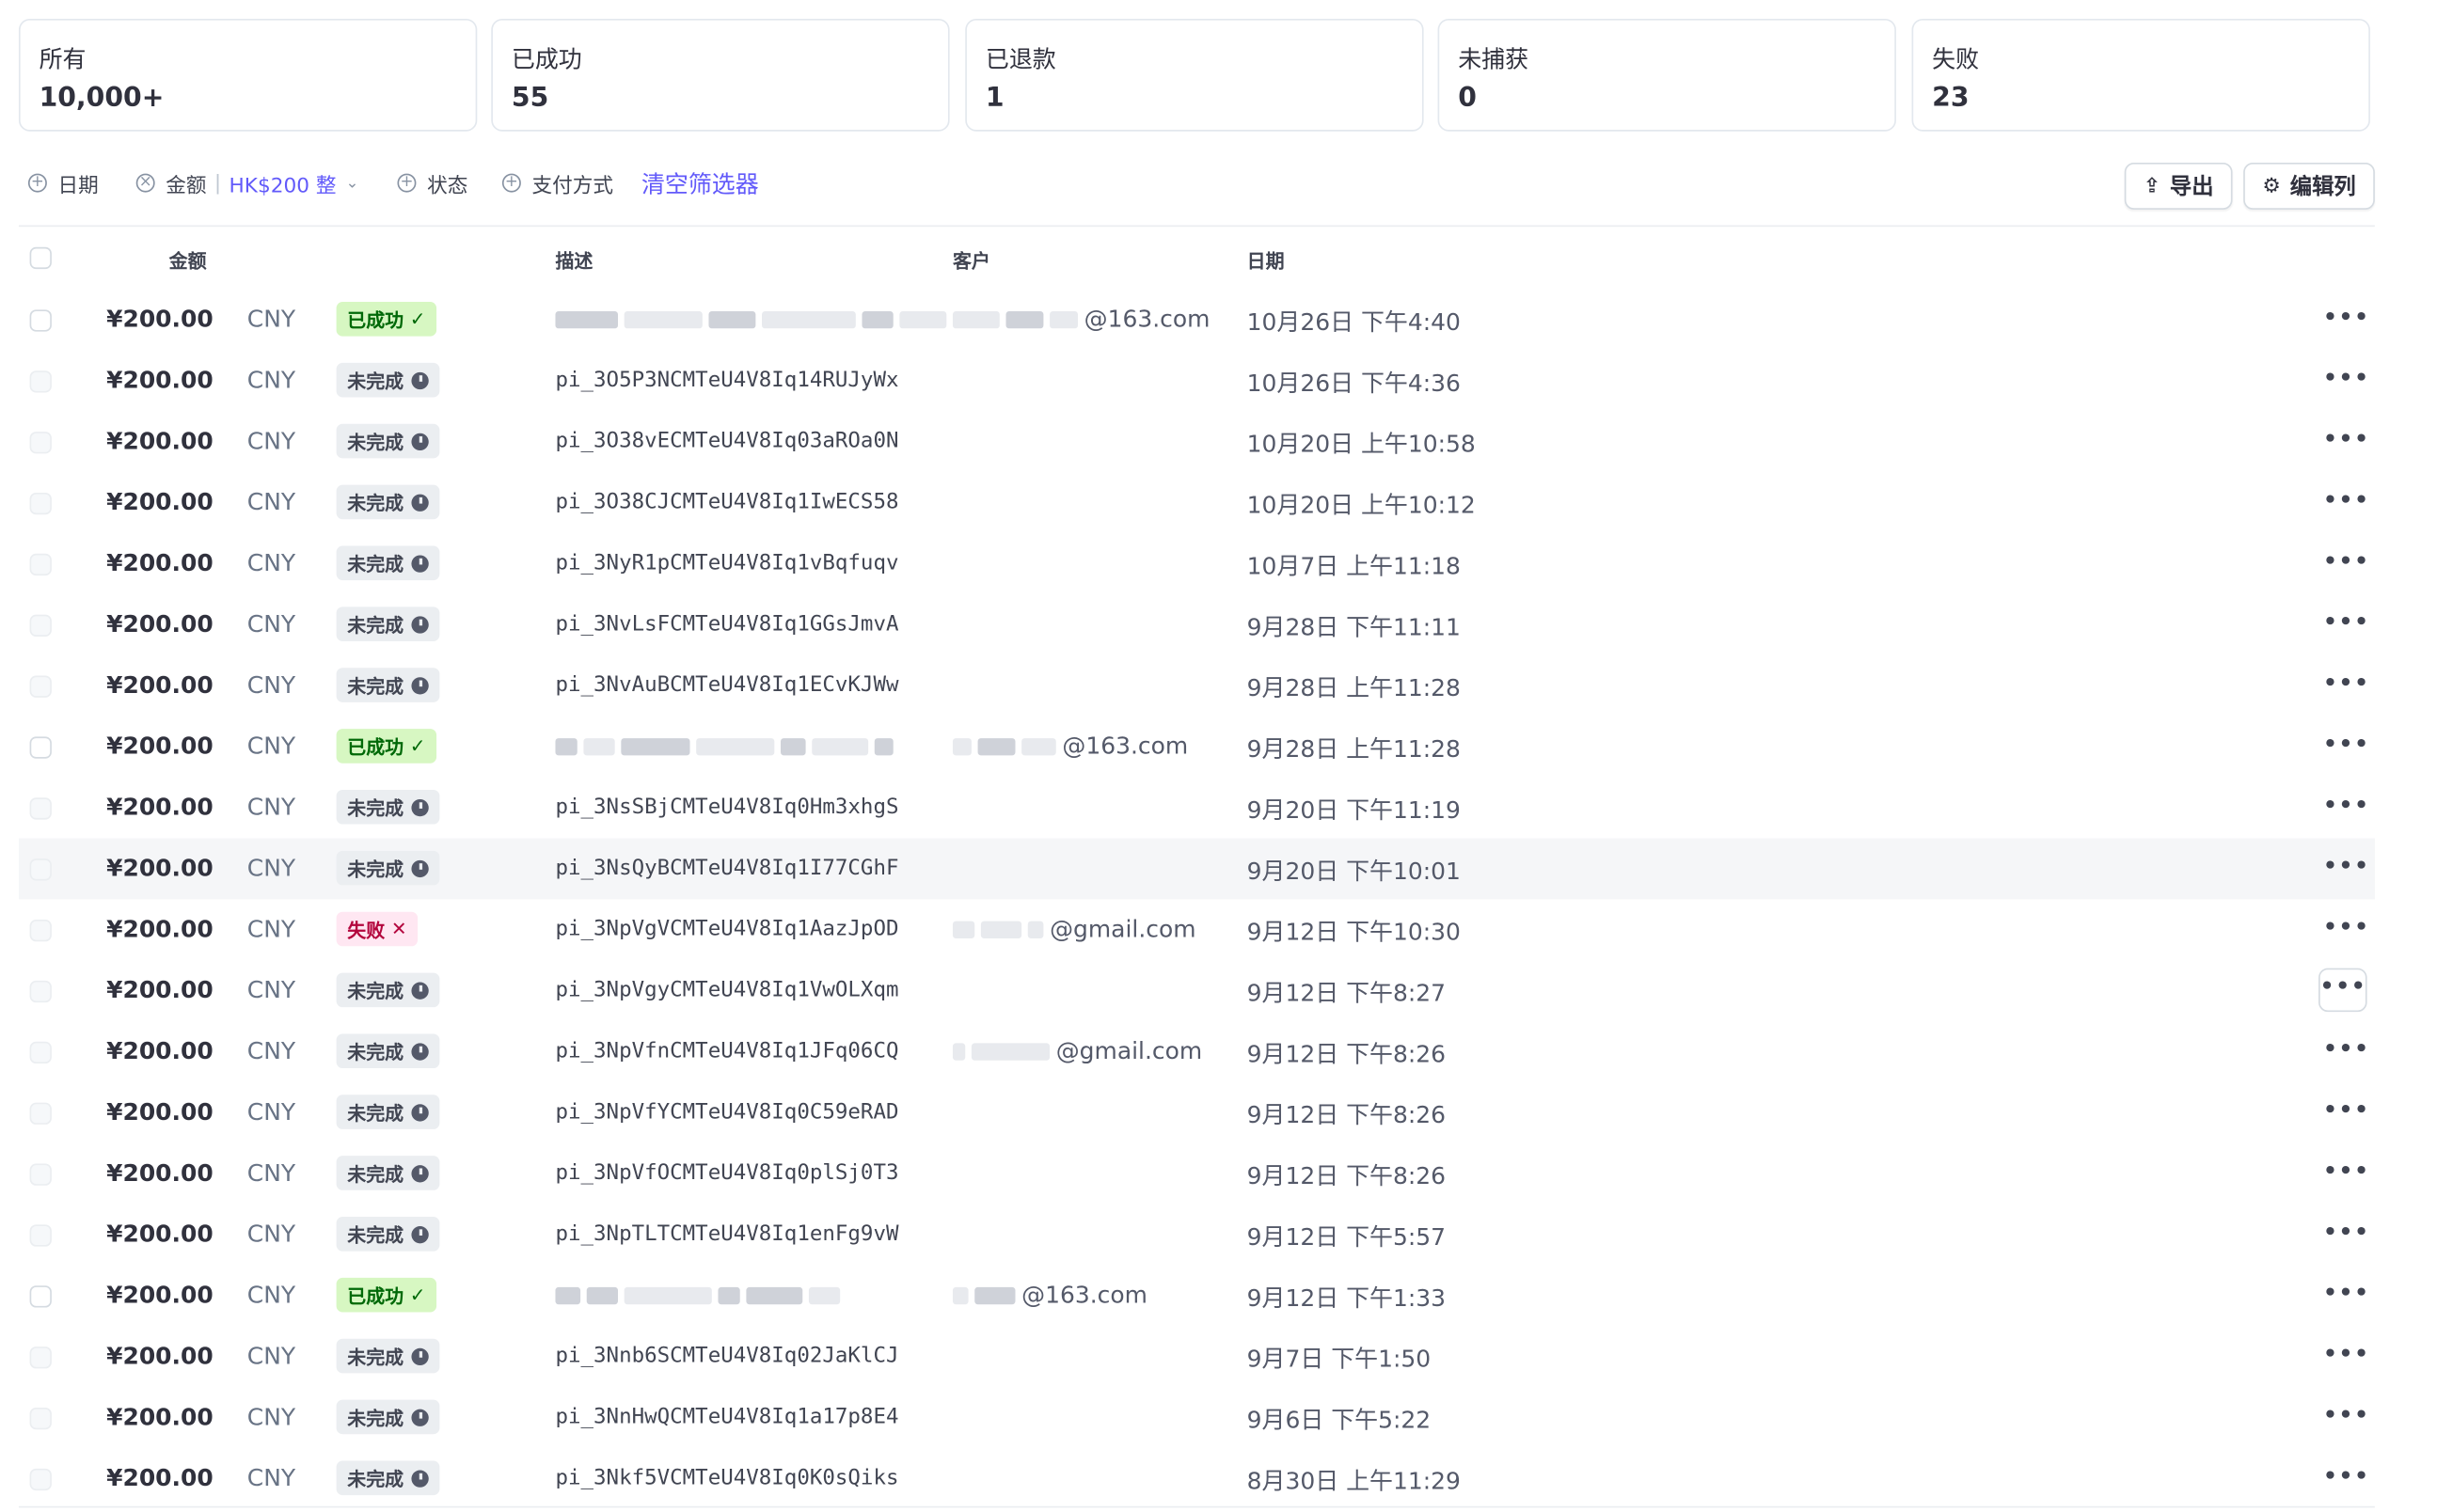 This screenshot has width=2453, height=1512. What do you see at coordinates (1353, 566) in the screenshot?
I see `row-date: 10月7日 上午11:18` at bounding box center [1353, 566].